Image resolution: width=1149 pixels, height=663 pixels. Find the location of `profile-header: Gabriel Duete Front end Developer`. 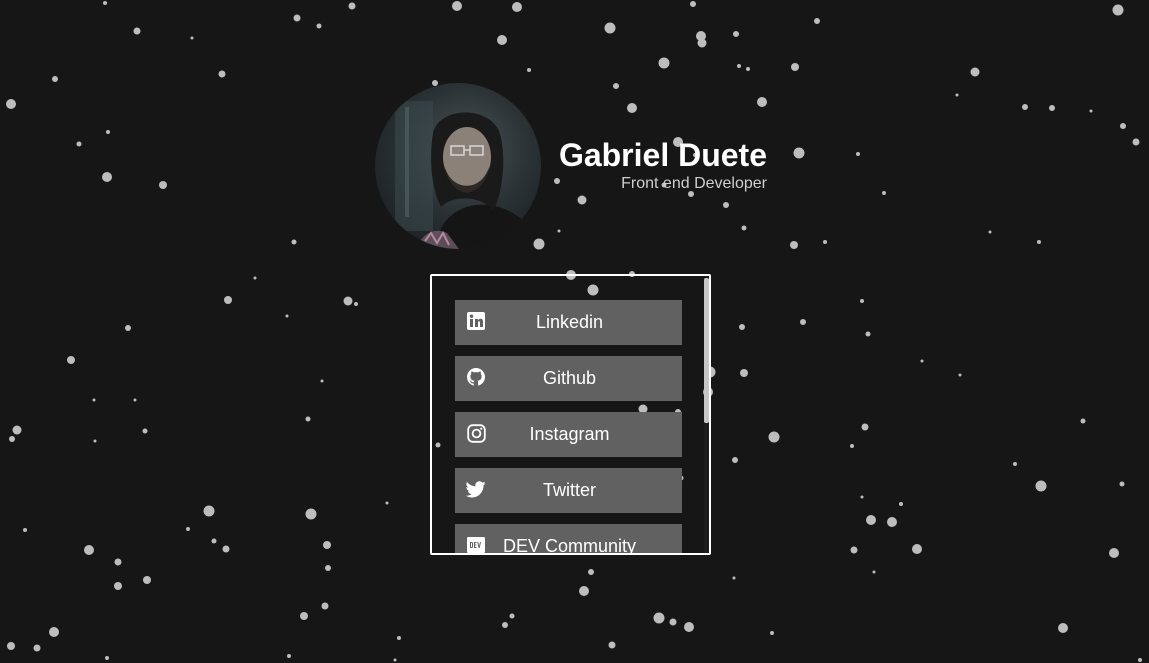

profile-header: Gabriel Duete Front end Developer is located at coordinates (572, 167).